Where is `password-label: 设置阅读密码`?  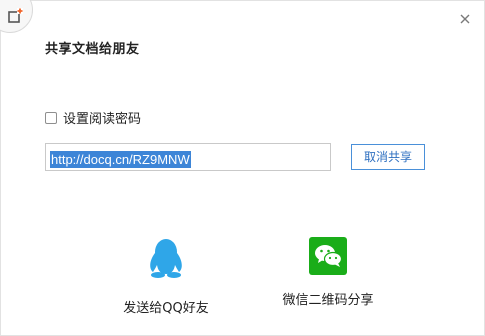 password-label: 设置阅读密码 is located at coordinates (102, 119).